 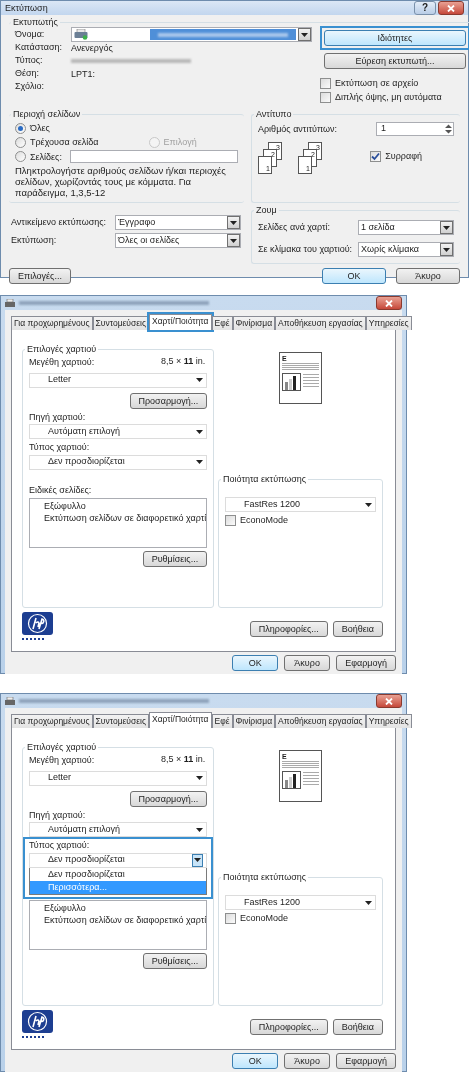 What do you see at coordinates (37, 1021) in the screenshot?
I see `logo-icon` at bounding box center [37, 1021].